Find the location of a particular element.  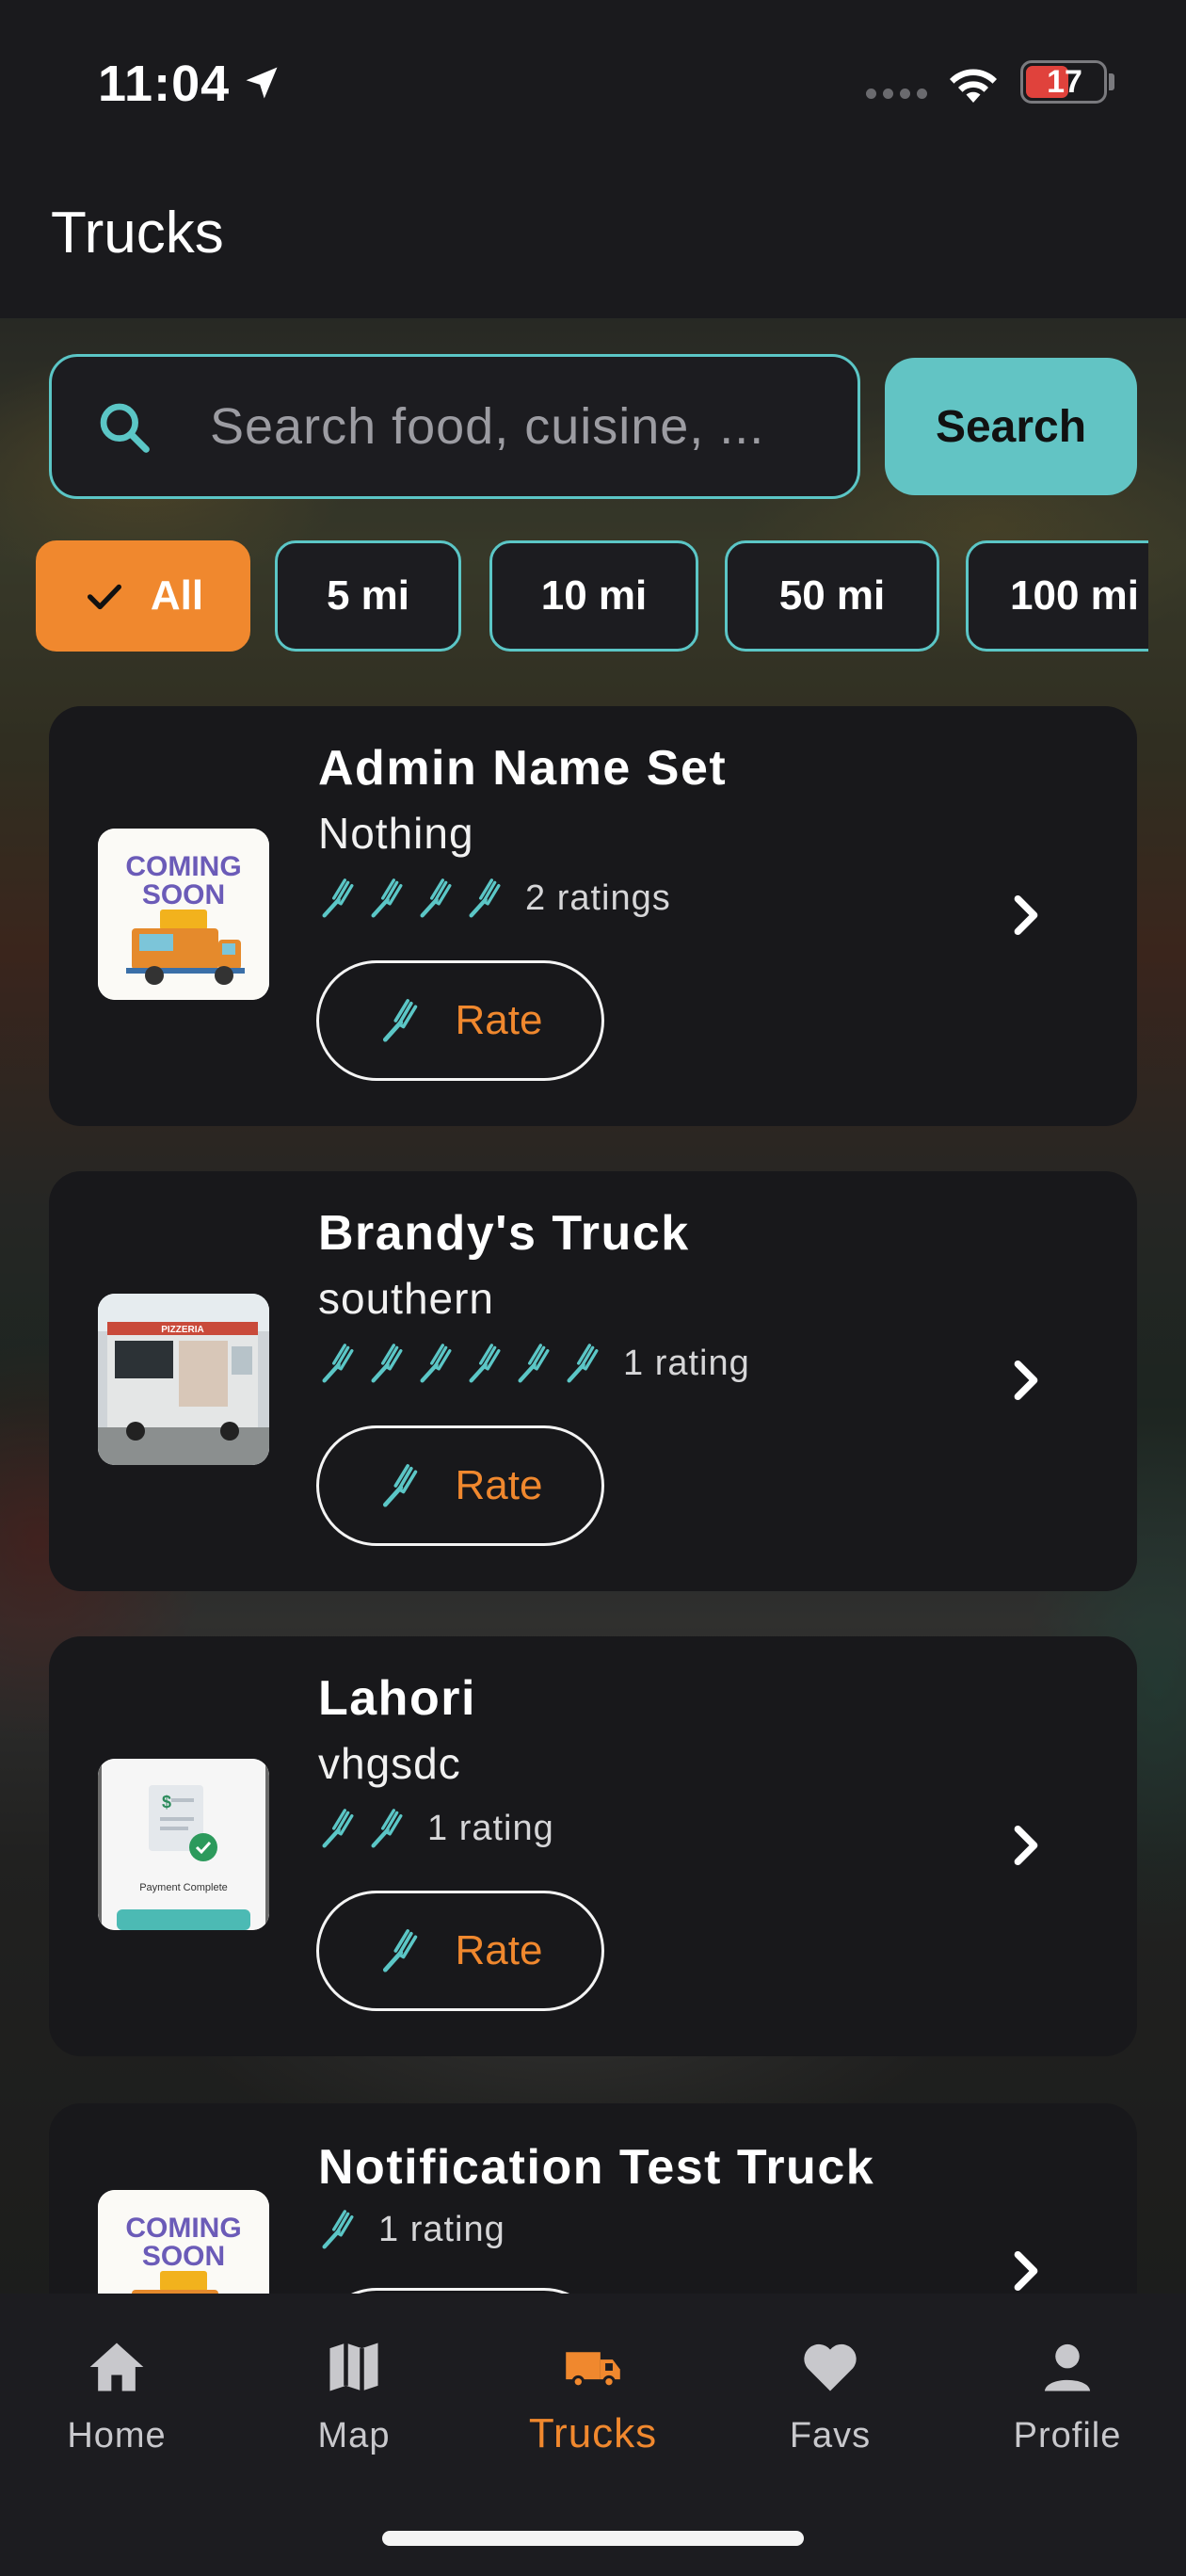

nav-label: Favs is located at coordinates (830, 2435).